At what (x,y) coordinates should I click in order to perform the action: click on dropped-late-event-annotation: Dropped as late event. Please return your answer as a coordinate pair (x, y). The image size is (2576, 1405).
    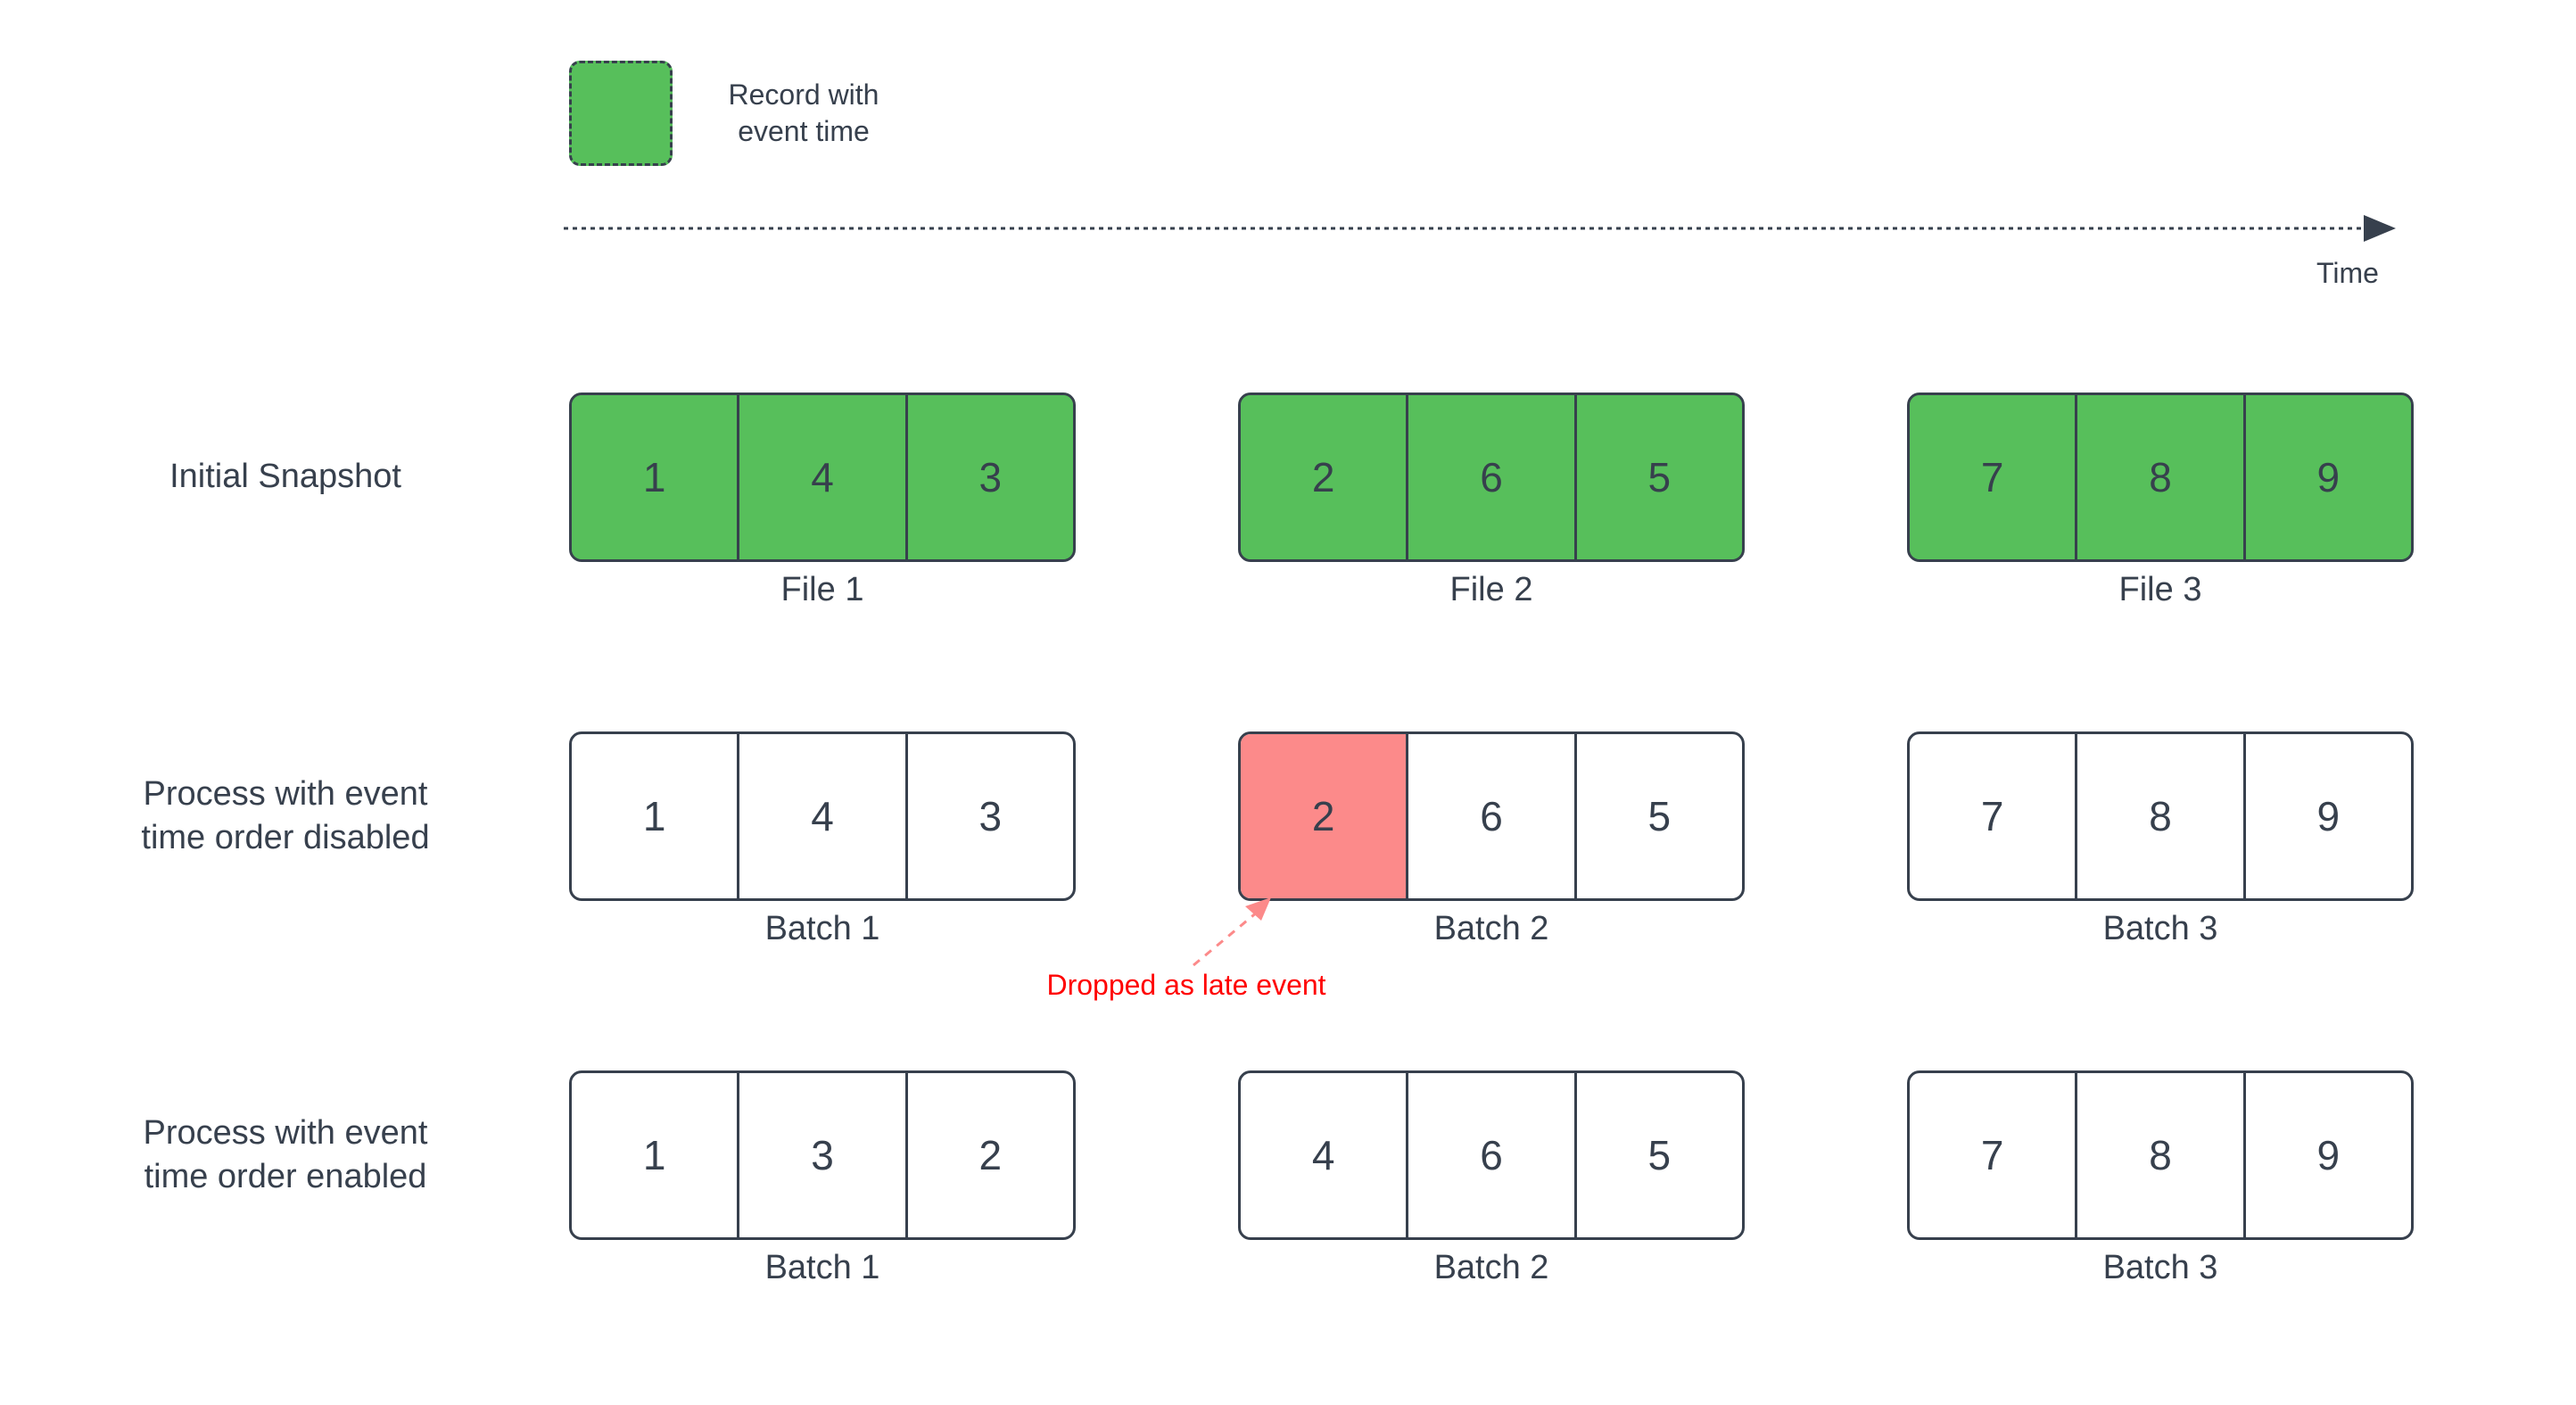
    Looking at the image, I should click on (1213, 964).